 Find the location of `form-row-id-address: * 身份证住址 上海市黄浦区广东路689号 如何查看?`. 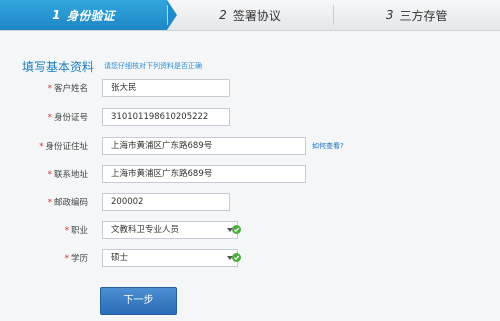

form-row-id-address: * 身份证住址 上海市黄浦区广东路689号 如何查看? is located at coordinates (250, 146).